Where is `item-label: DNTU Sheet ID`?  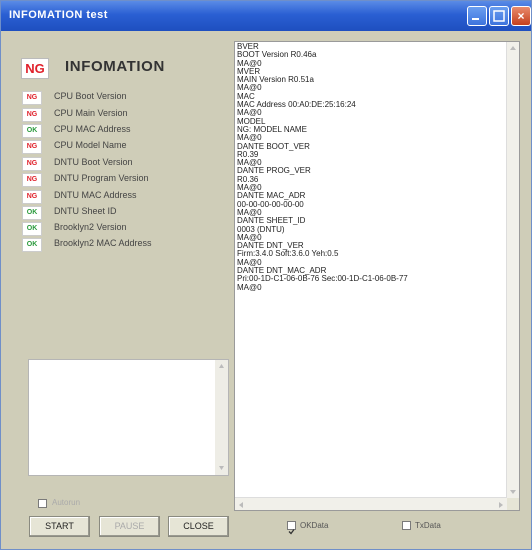
item-label: DNTU Sheet ID is located at coordinates (85, 211).